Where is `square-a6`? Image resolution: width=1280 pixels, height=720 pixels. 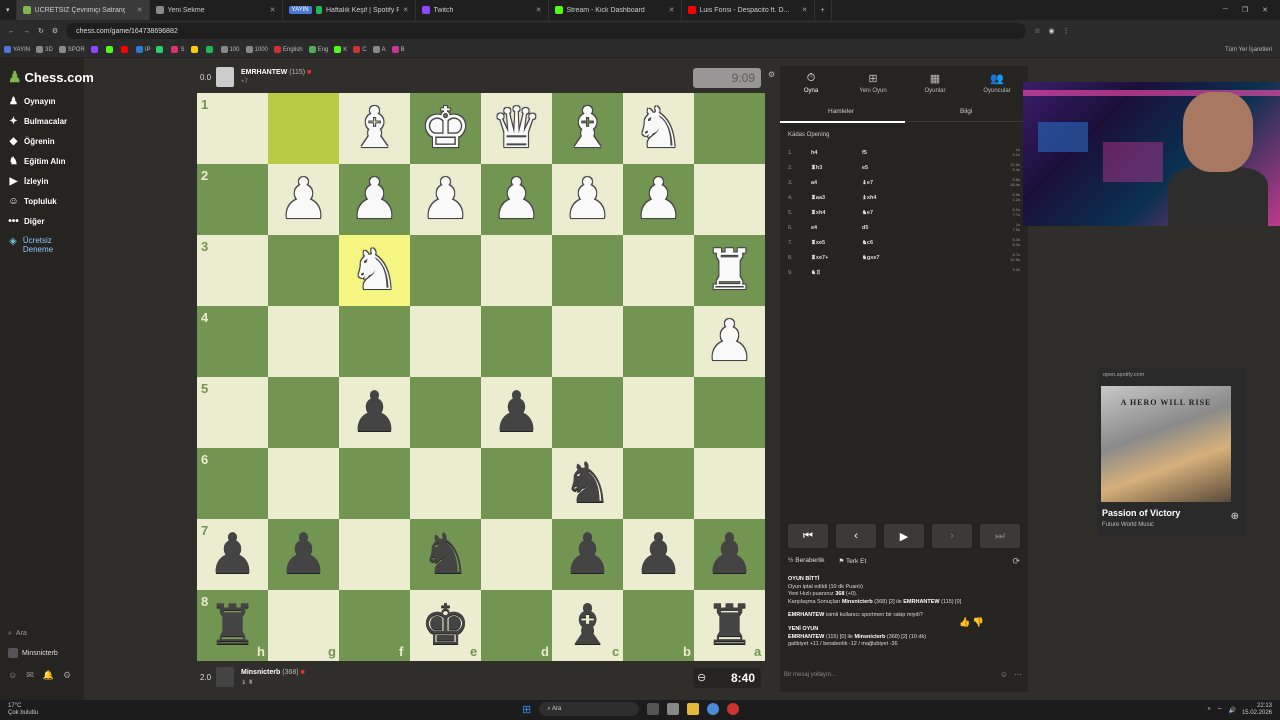
square-a6 is located at coordinates (729, 483).